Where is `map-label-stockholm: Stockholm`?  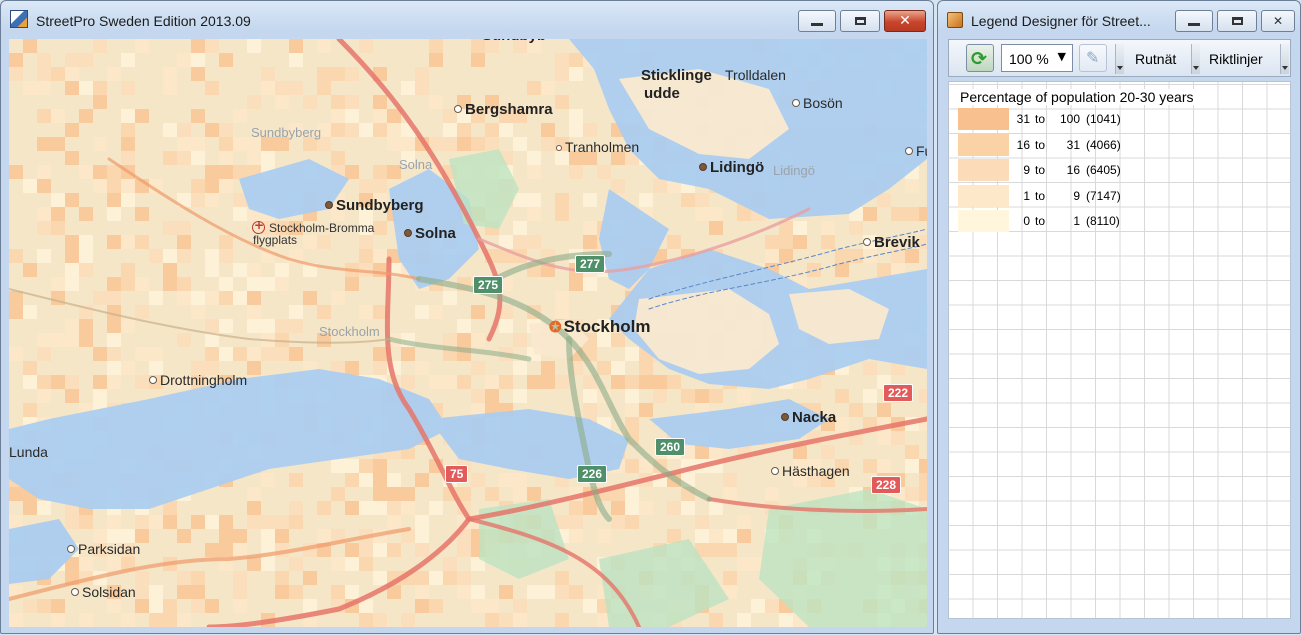
map-label-stockholm: Stockholm is located at coordinates (349, 331).